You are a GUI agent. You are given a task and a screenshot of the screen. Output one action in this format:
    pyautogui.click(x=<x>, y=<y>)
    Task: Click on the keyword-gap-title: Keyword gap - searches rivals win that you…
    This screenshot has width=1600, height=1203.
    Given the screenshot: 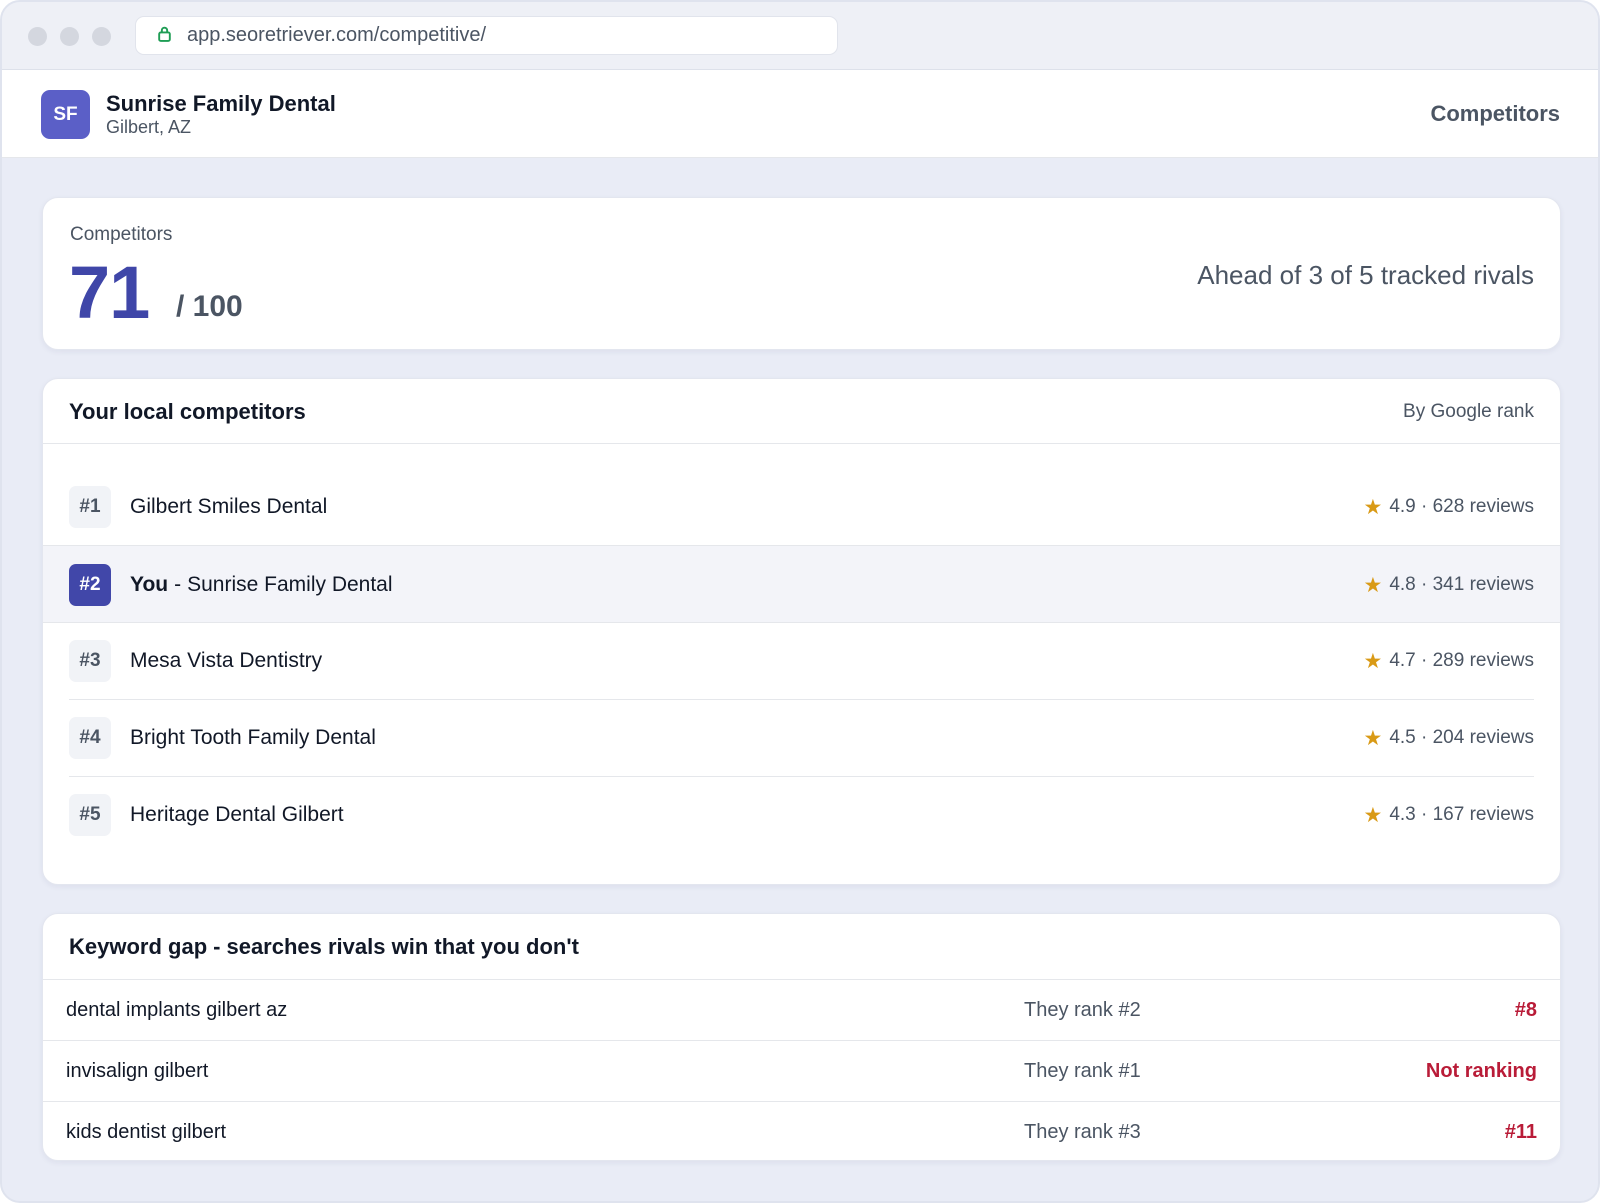 What is the action you would take?
    pyautogui.click(x=324, y=947)
    